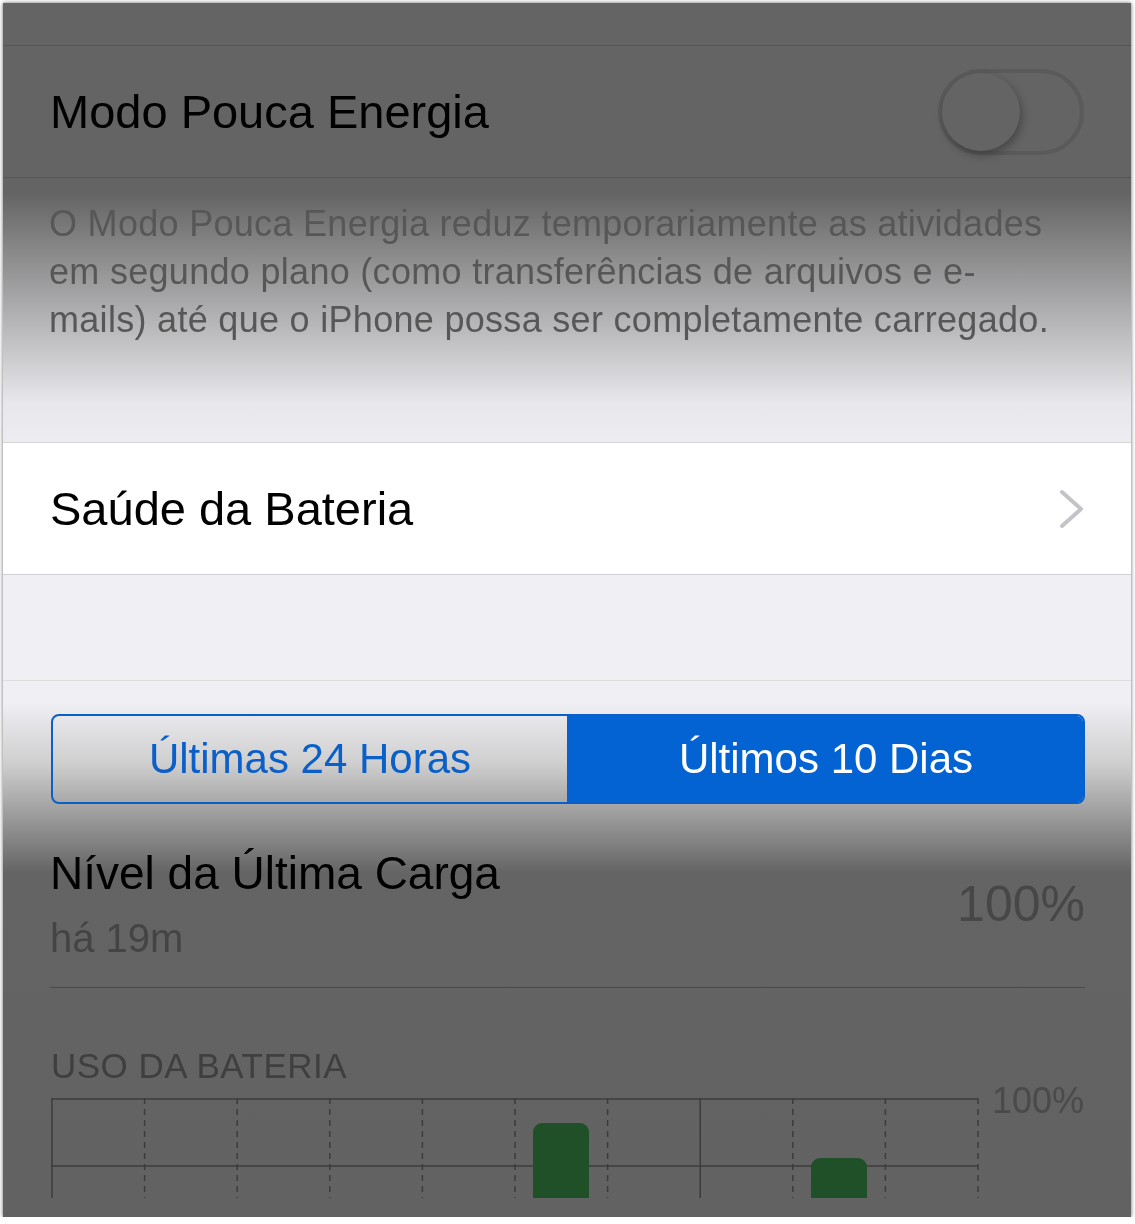 Image resolution: width=1135 pixels, height=1224 pixels. Describe the element at coordinates (1011, 111) in the screenshot. I see `toggle-switch` at that location.